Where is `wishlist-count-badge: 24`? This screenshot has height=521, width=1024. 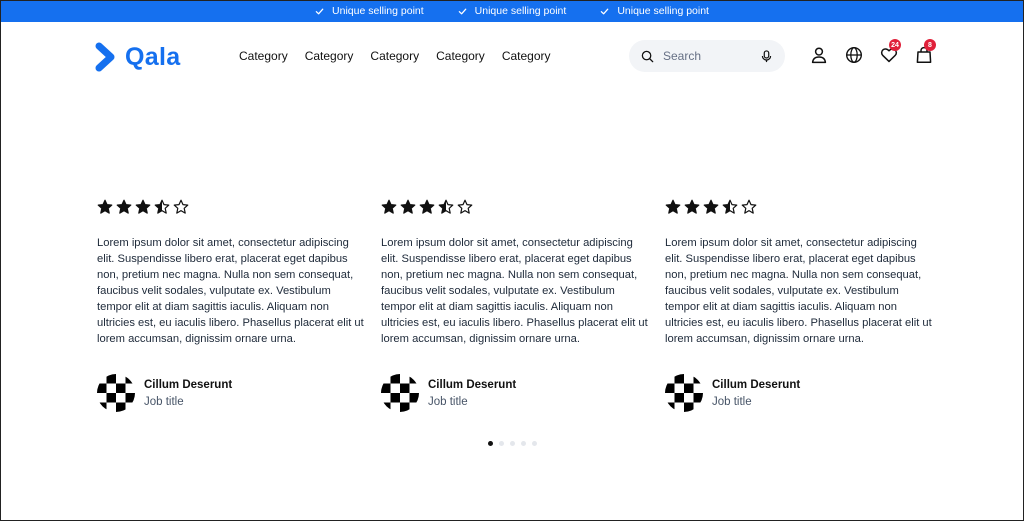 wishlist-count-badge: 24 is located at coordinates (895, 45).